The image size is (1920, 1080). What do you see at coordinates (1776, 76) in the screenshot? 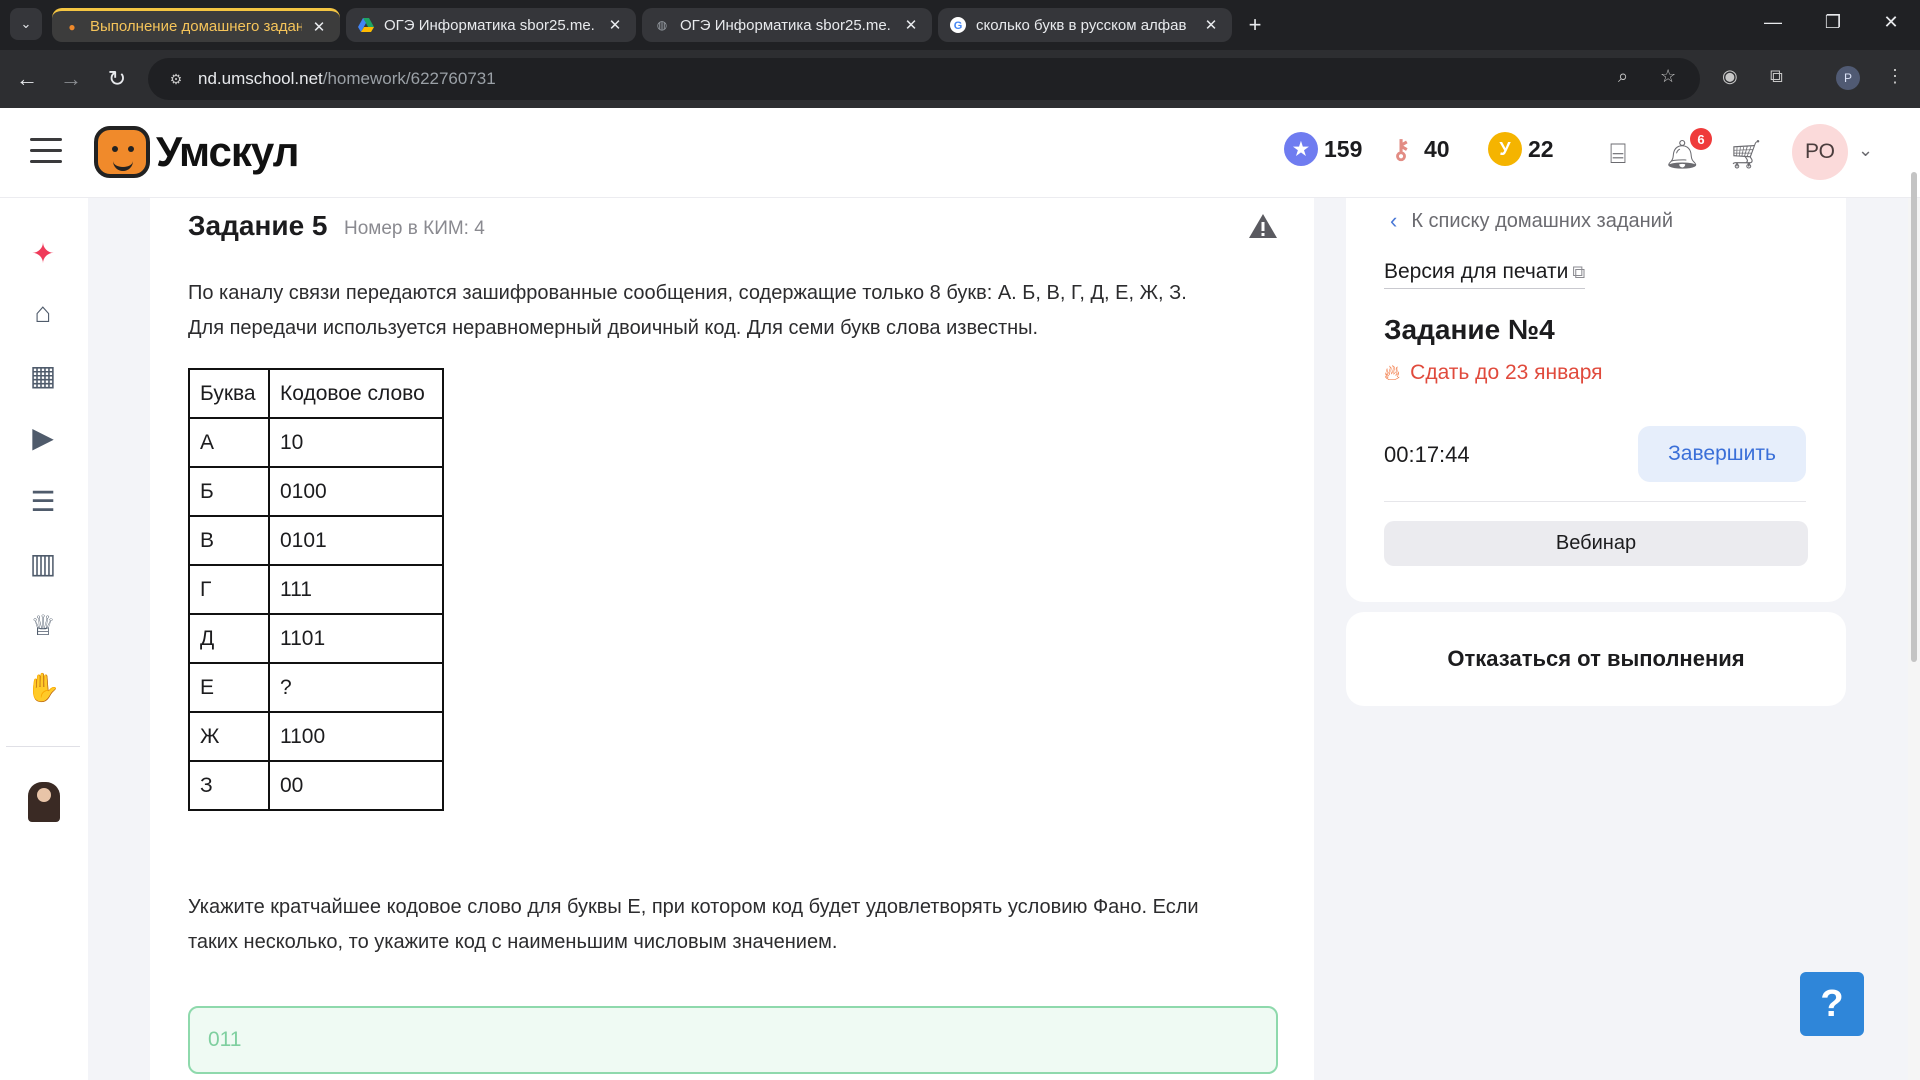
I see `extensions-icon: ⧉` at bounding box center [1776, 76].